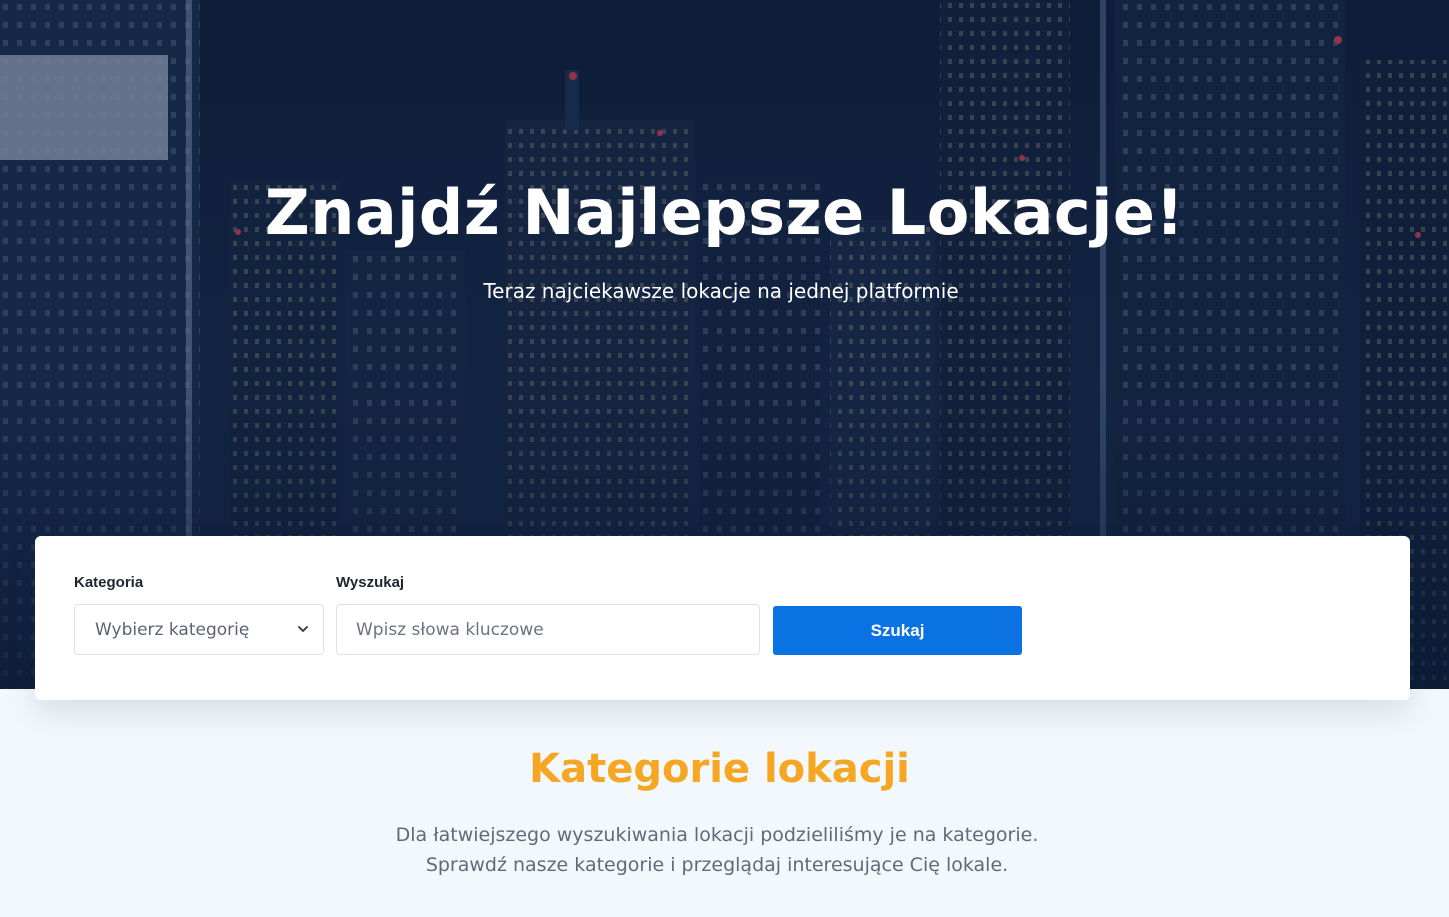 Image resolution: width=1449 pixels, height=917 pixels. I want to click on keyword-search-input, so click(548, 629).